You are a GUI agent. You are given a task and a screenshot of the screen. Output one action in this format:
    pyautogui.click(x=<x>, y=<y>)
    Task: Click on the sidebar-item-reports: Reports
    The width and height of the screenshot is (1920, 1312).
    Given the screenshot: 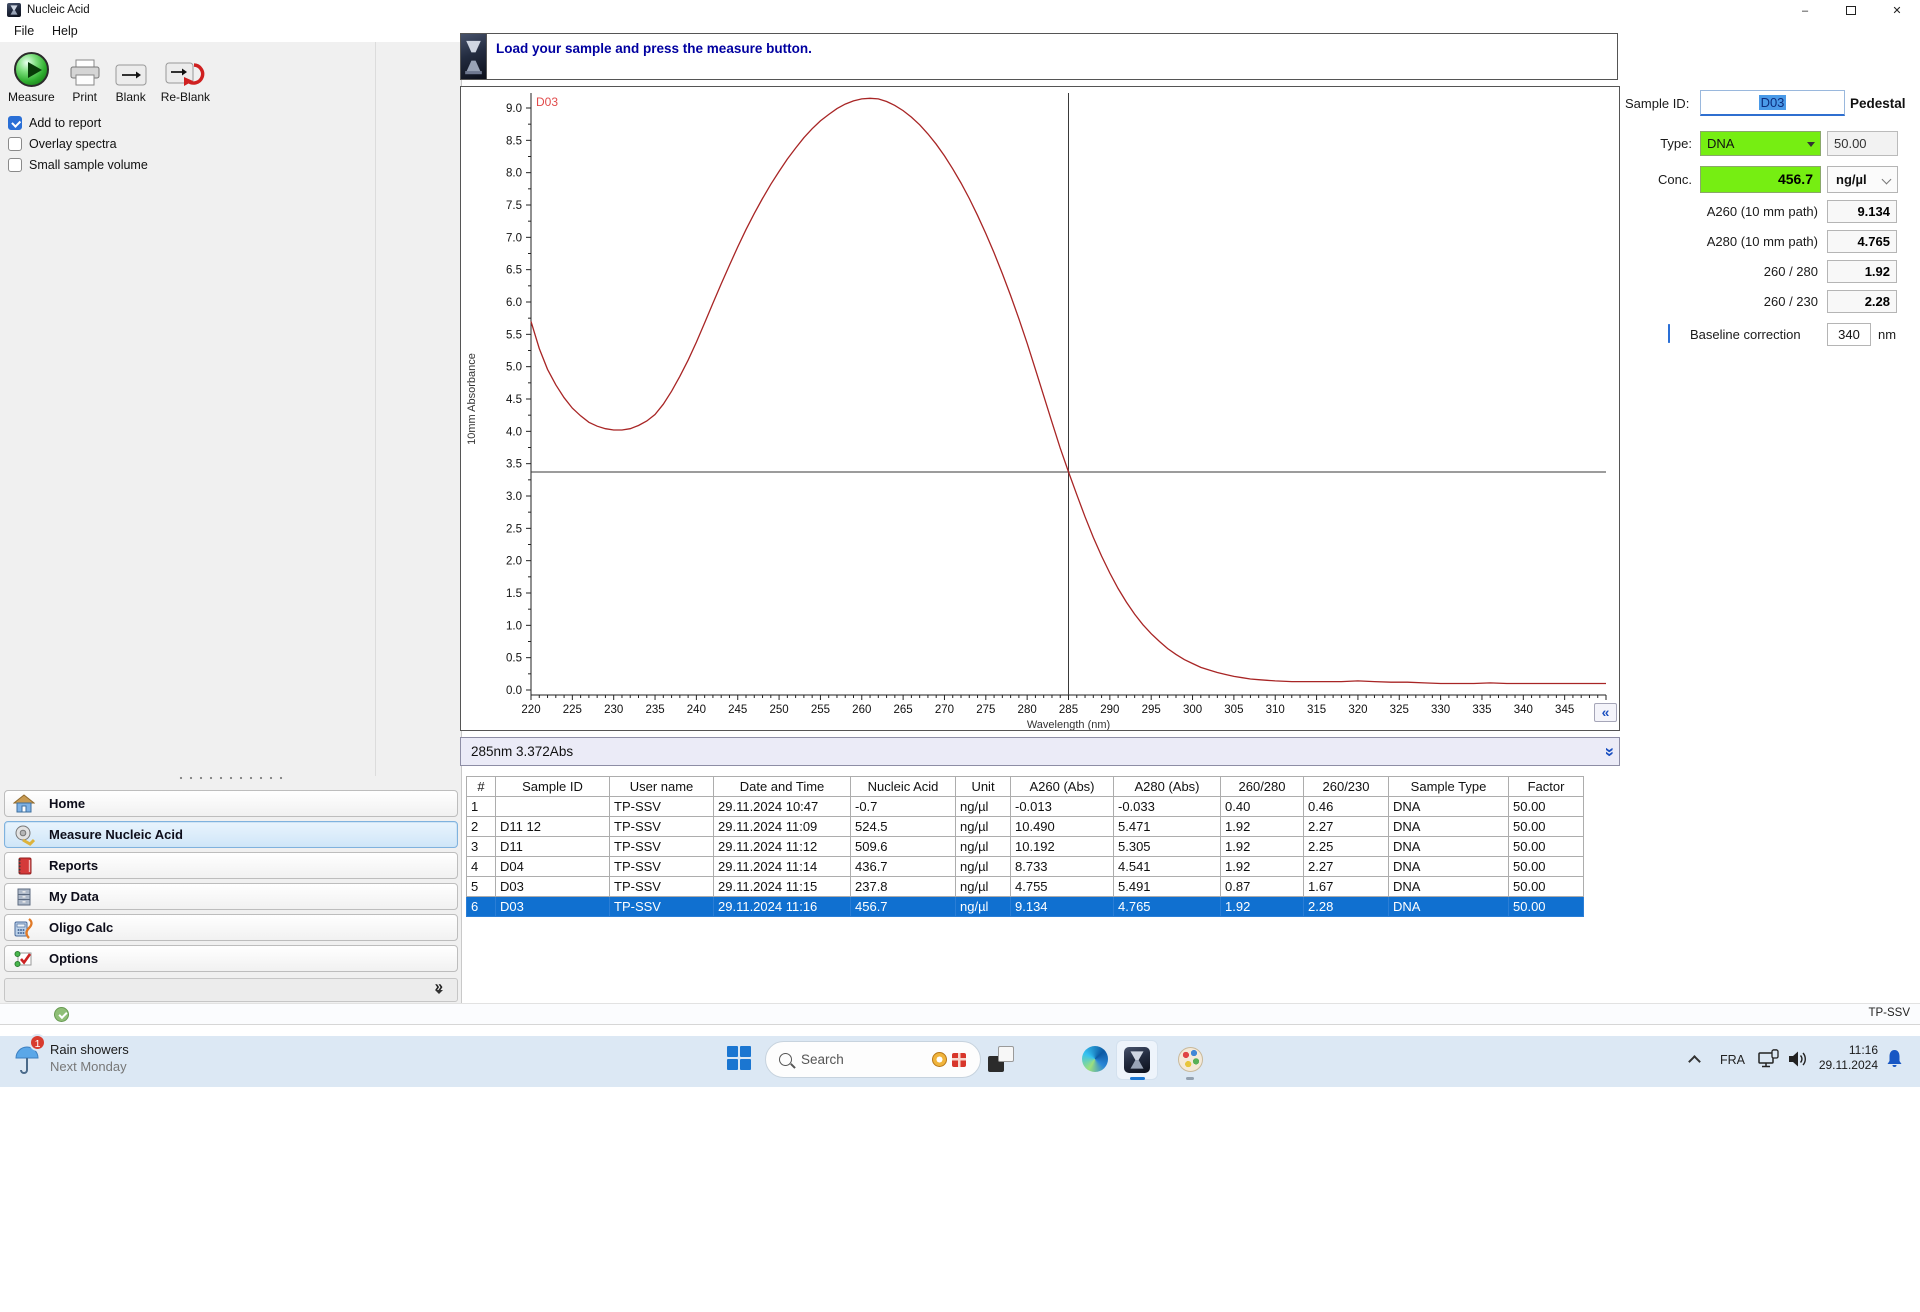 What is the action you would take?
    pyautogui.click(x=231, y=865)
    